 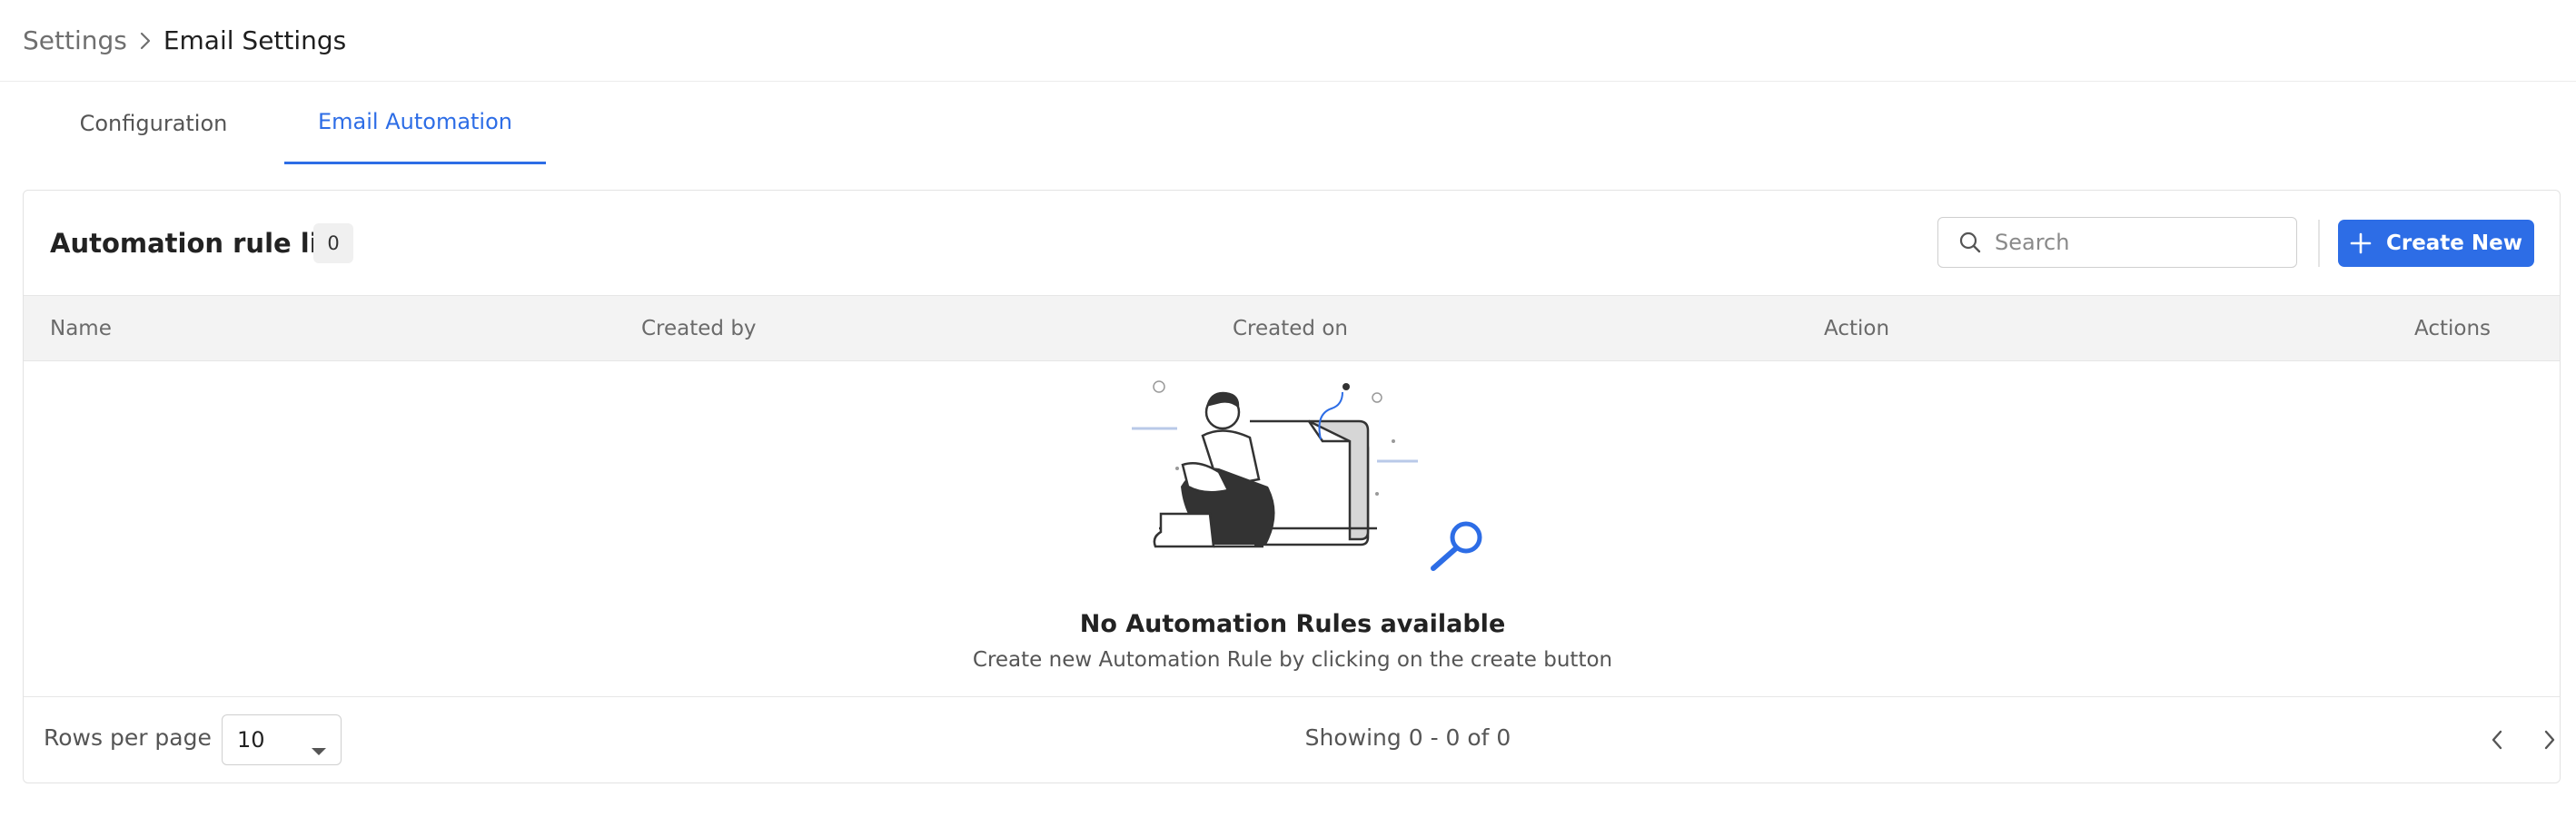 I want to click on create-new-button: Create New, so click(x=2436, y=243).